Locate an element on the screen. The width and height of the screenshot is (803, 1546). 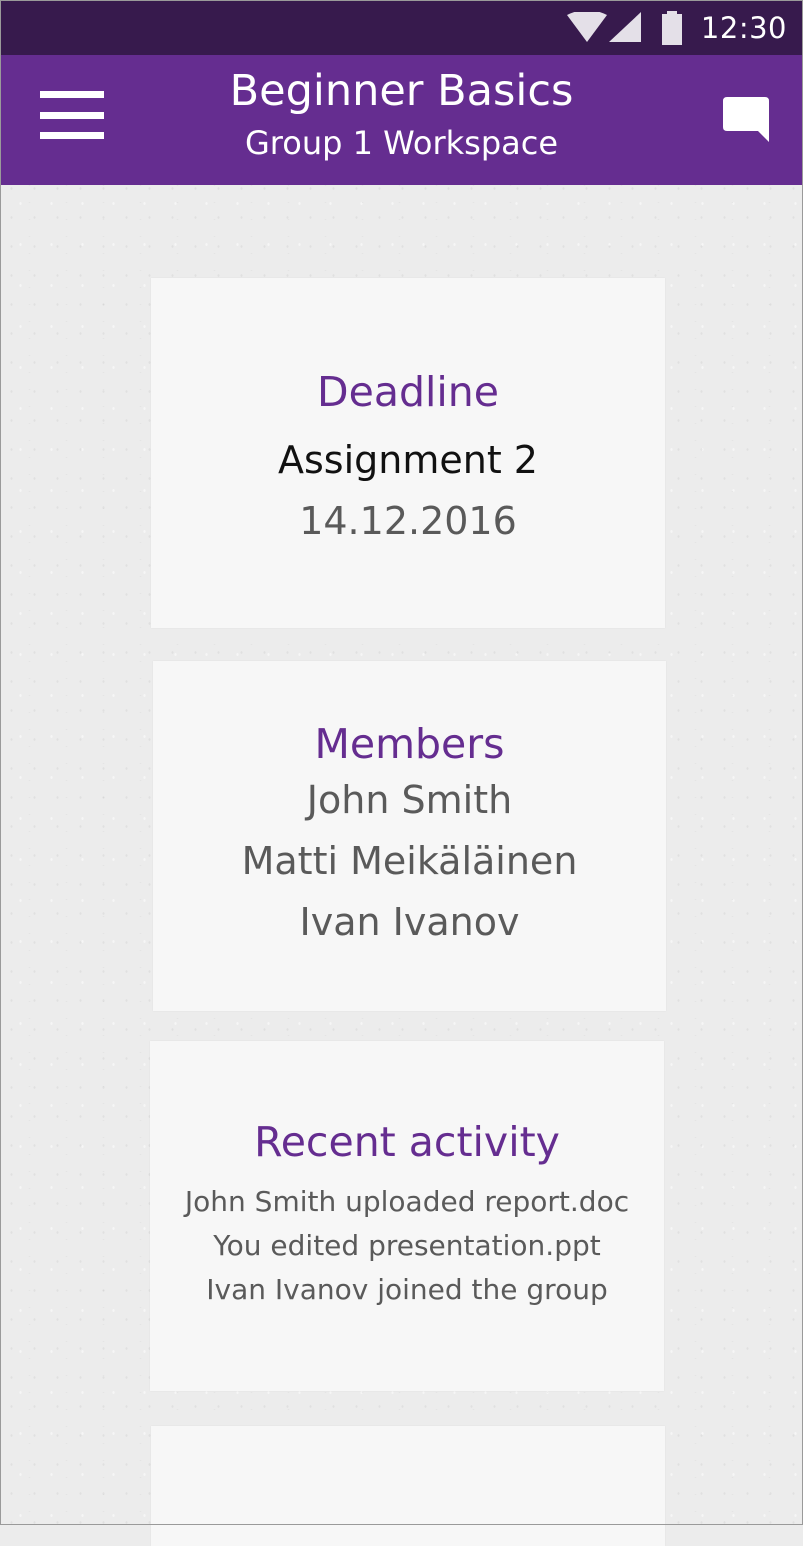
deadline-card: Deadline Assignment 2 14.12.2016 is located at coordinates (408, 453).